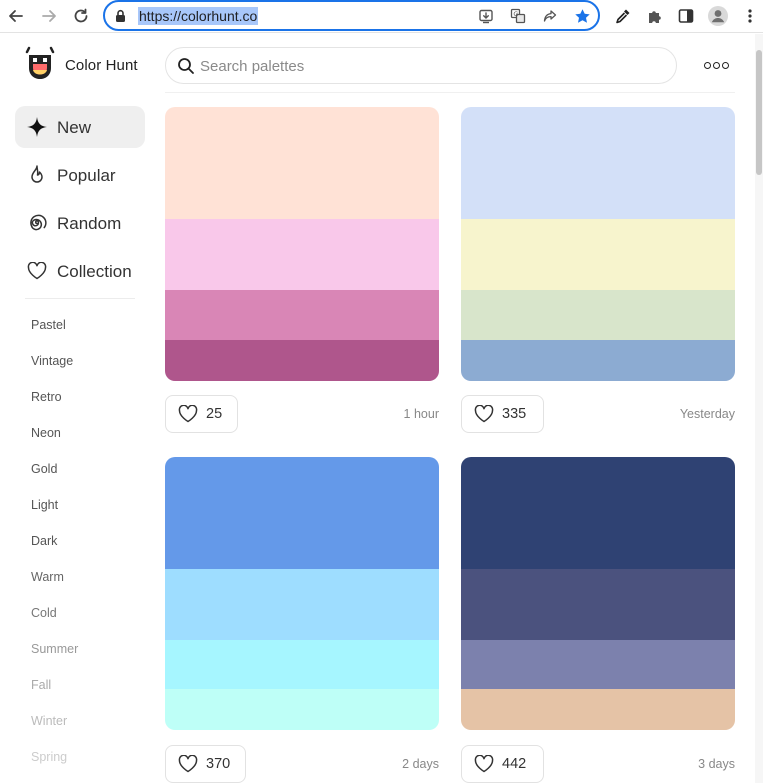 The image size is (763, 783). I want to click on more-options-icon, so click(716, 65).